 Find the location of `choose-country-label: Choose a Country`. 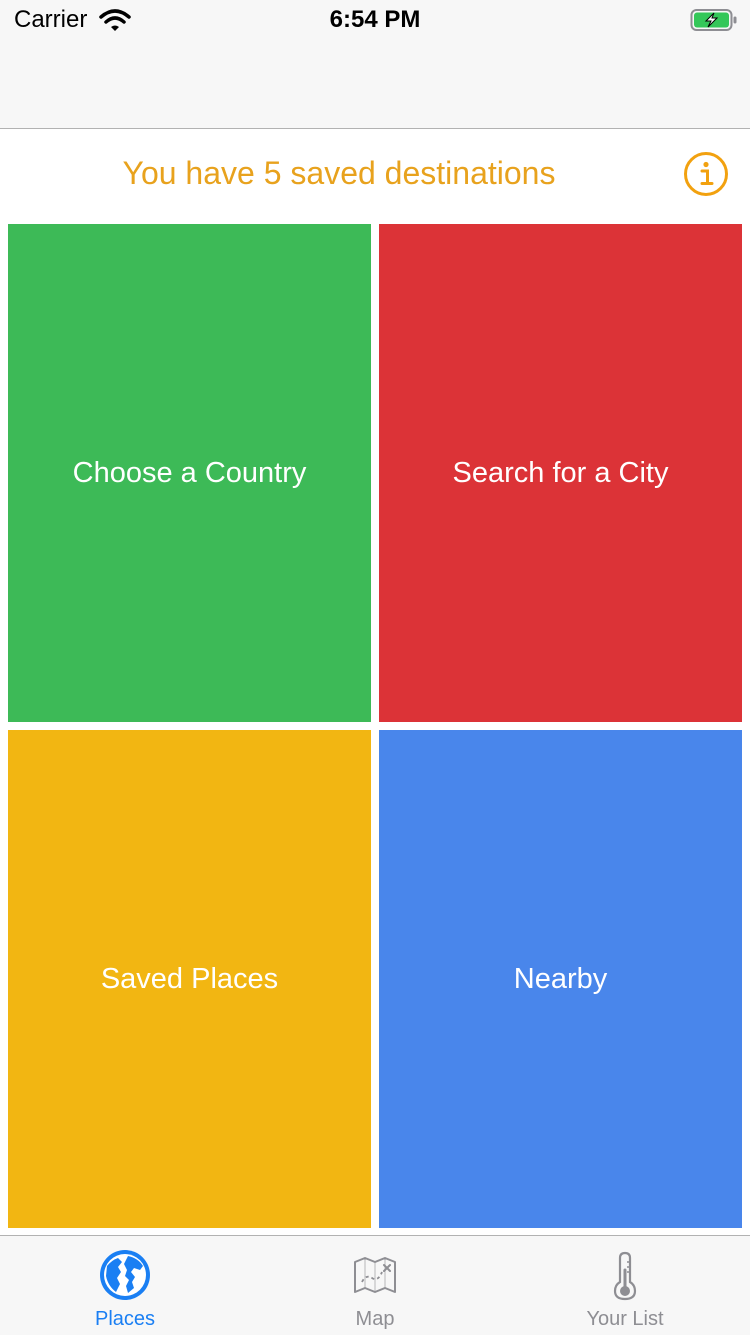

choose-country-label: Choose a Country is located at coordinates (189, 472).